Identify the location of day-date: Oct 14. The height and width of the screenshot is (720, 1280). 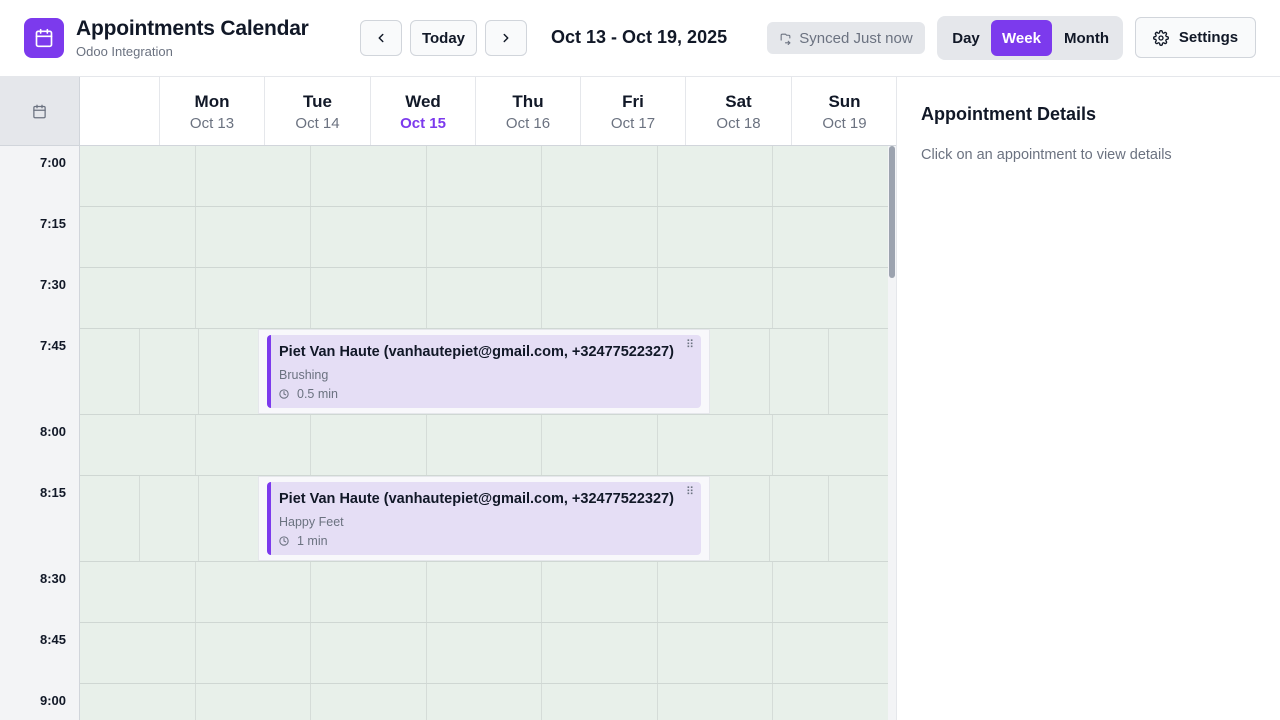
(317, 123).